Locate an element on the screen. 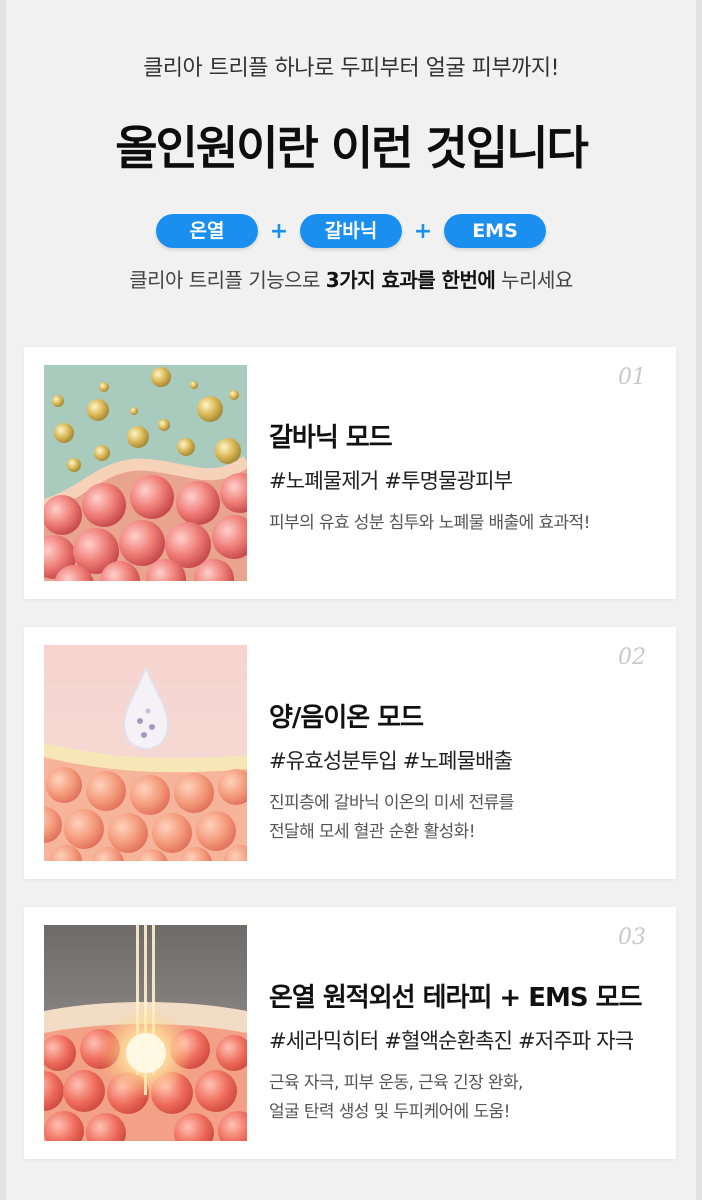 This screenshot has height=1200, width=702. page-title: 올인원이란 이런 것입니다 is located at coordinates (352, 148).